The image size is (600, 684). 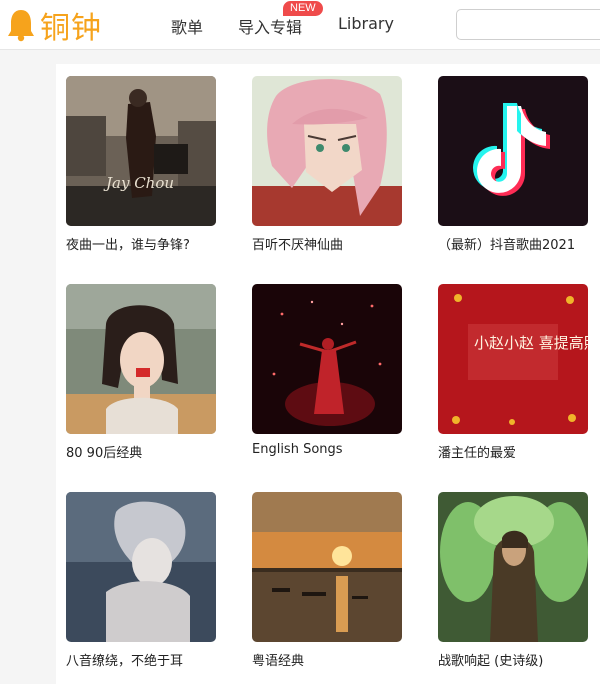 What do you see at coordinates (328, 659) in the screenshot?
I see `playlist-title: 粤语经典` at bounding box center [328, 659].